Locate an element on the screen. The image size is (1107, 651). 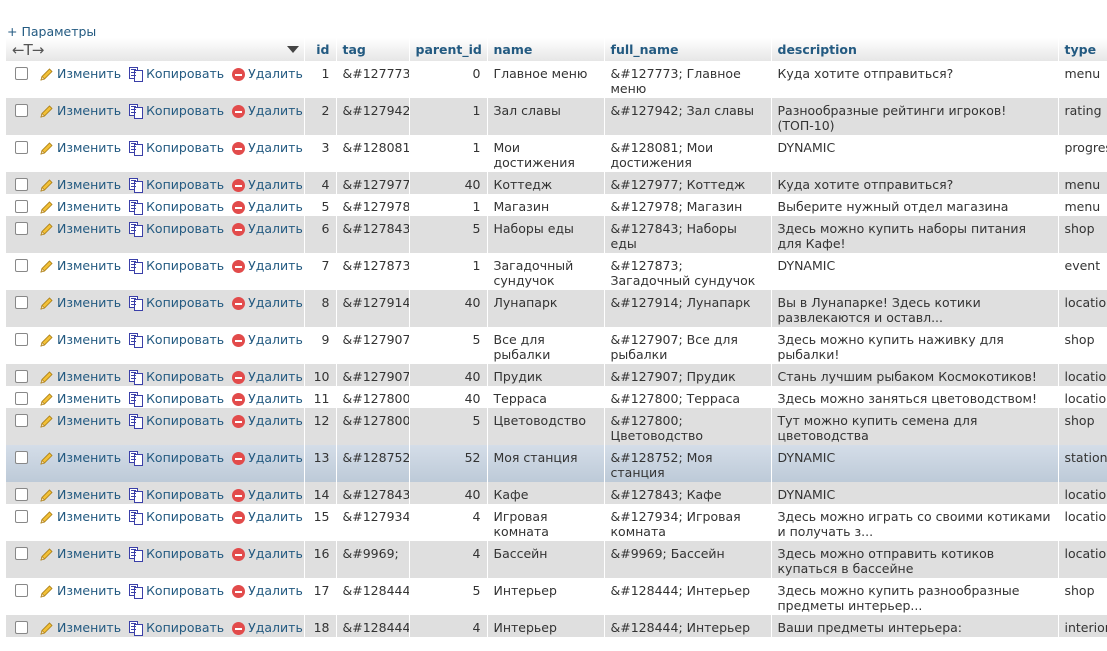
cell-full-name: &#127800; Цветоводство is located at coordinates (688, 426).